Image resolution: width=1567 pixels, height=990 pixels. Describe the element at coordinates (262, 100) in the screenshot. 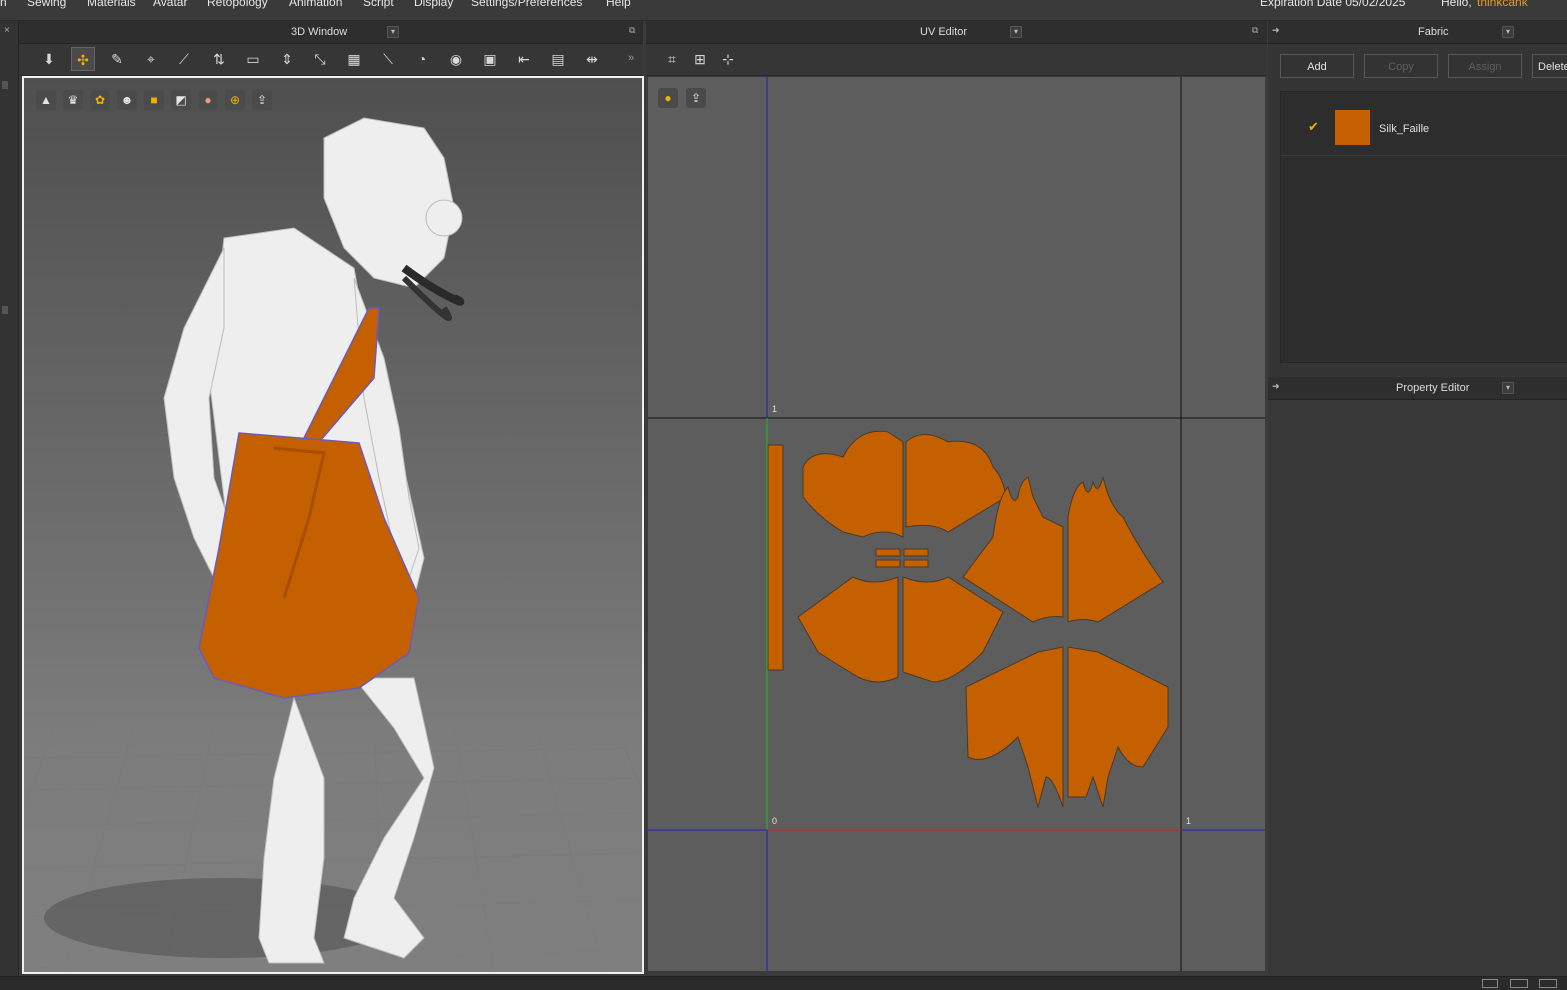

I see `export-icon: ⇪` at that location.